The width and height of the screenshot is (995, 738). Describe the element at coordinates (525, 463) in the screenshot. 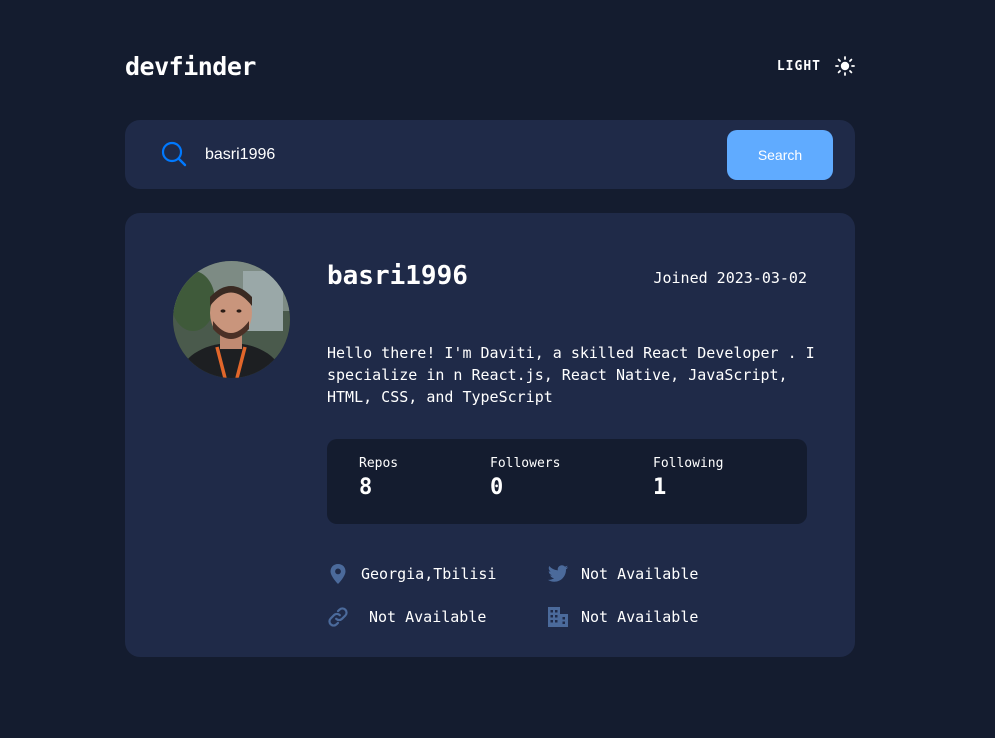

I see `stat-label: Followers` at that location.